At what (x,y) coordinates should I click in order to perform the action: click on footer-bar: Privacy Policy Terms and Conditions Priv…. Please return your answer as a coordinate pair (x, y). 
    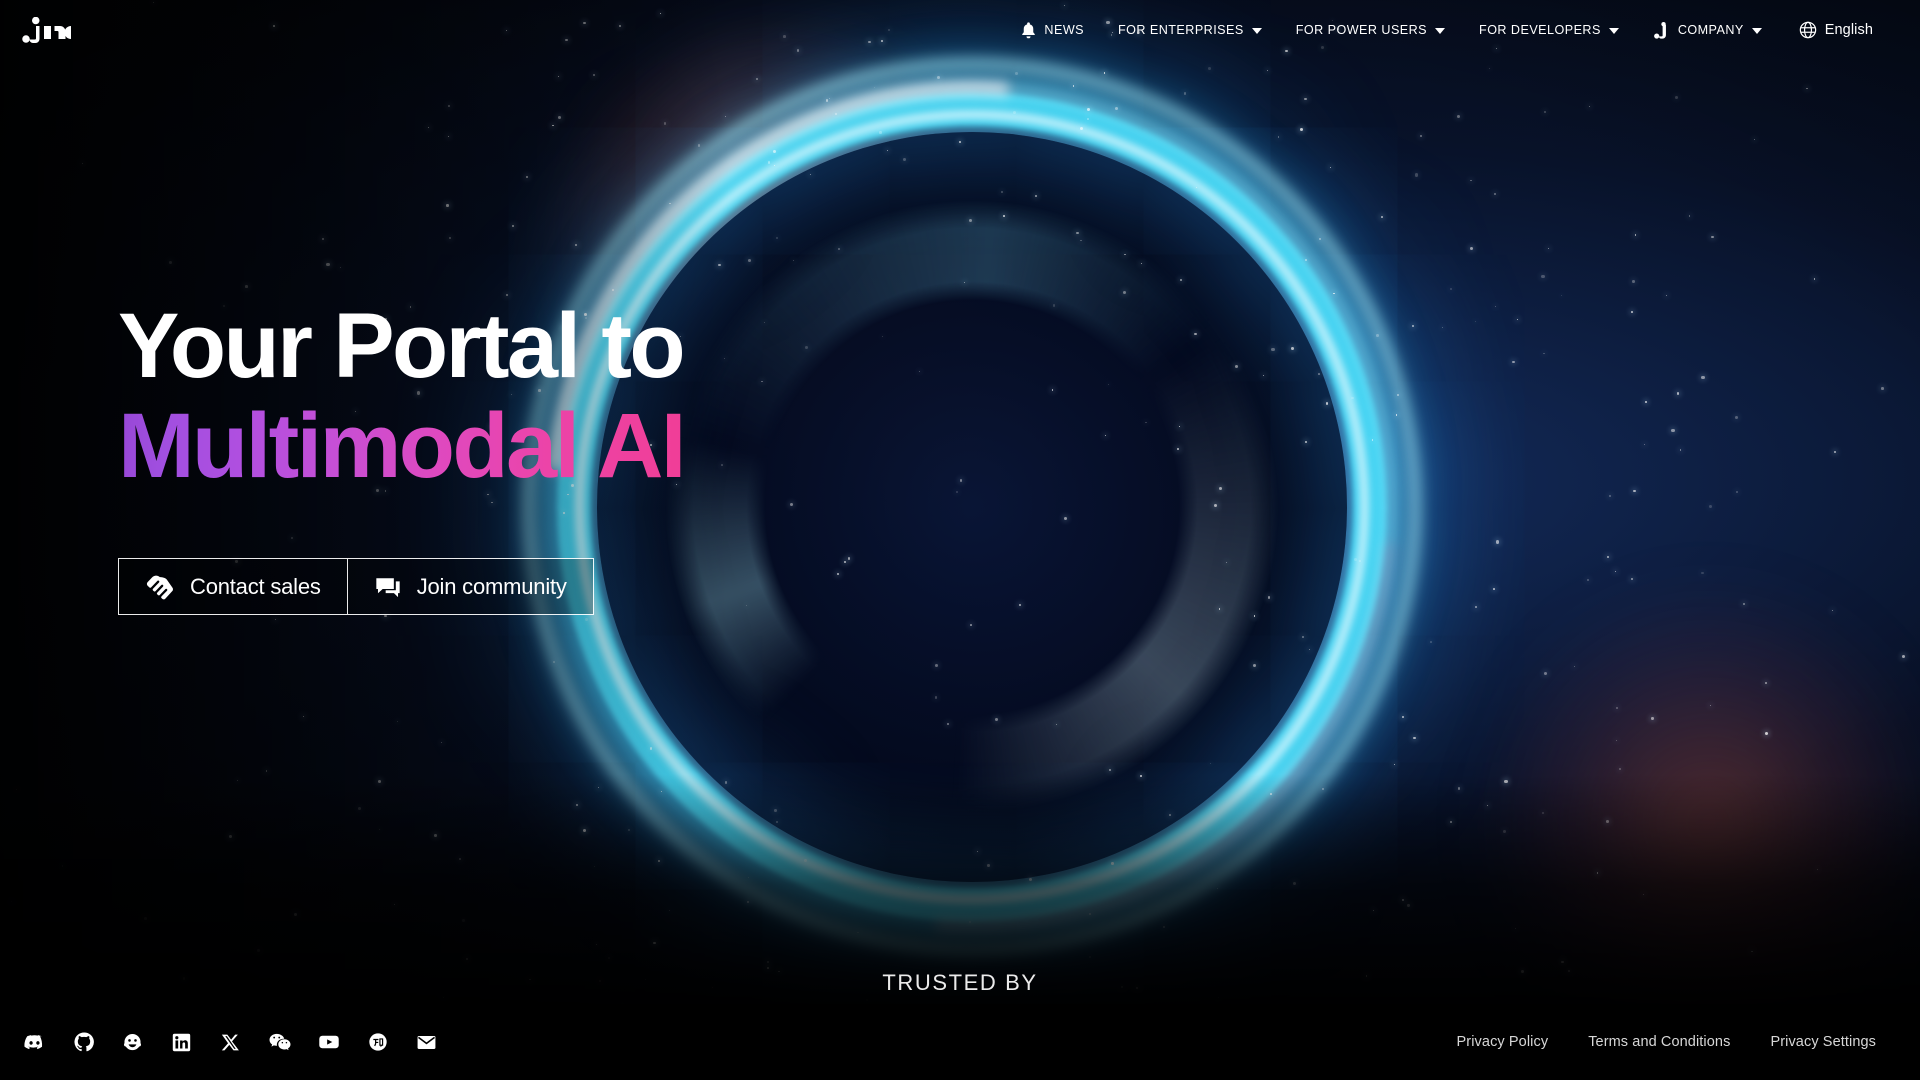
    Looking at the image, I should click on (960, 1042).